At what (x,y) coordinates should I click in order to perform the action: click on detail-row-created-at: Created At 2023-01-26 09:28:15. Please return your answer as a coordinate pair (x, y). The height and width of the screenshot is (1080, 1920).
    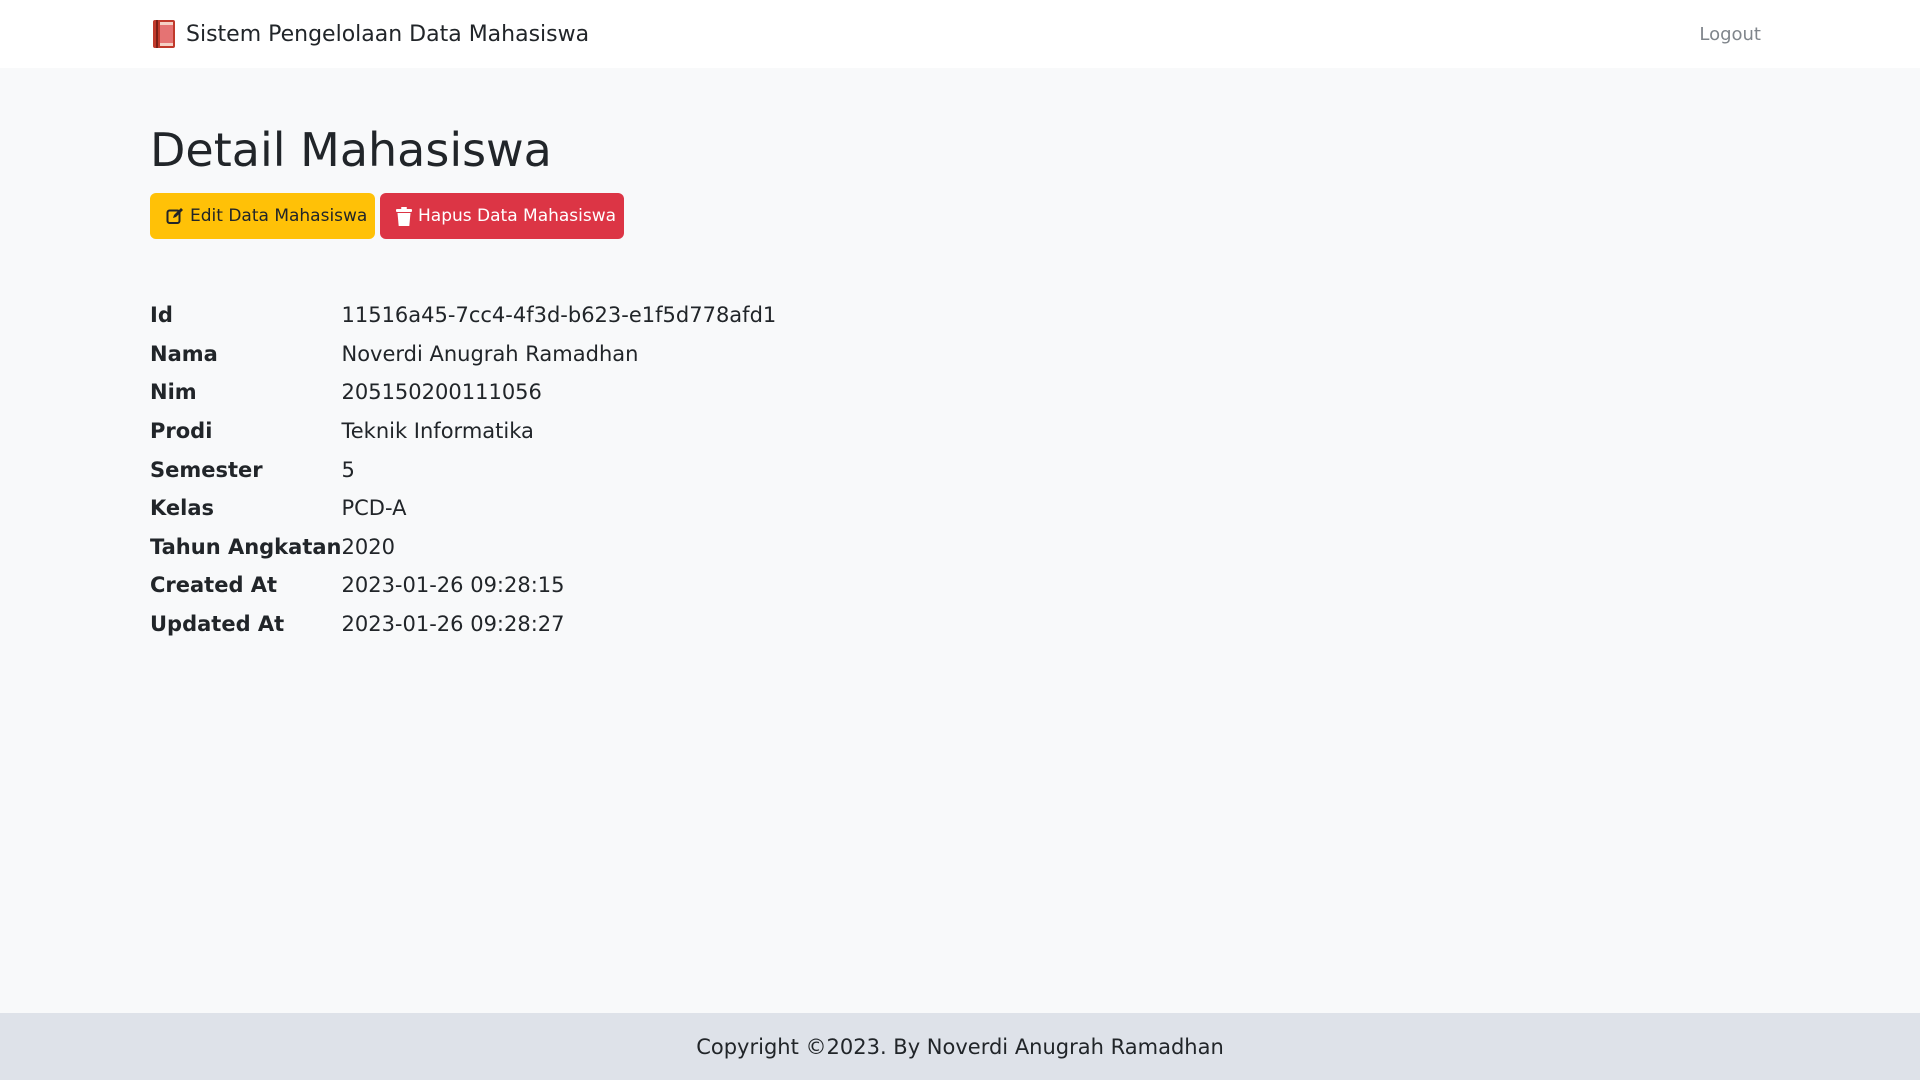
    Looking at the image, I should click on (463, 585).